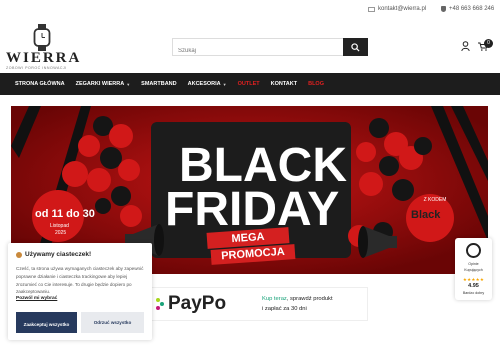 The image size is (500, 348). What do you see at coordinates (473, 264) in the screenshot?
I see `trust-label-line1: Opinie` at bounding box center [473, 264].